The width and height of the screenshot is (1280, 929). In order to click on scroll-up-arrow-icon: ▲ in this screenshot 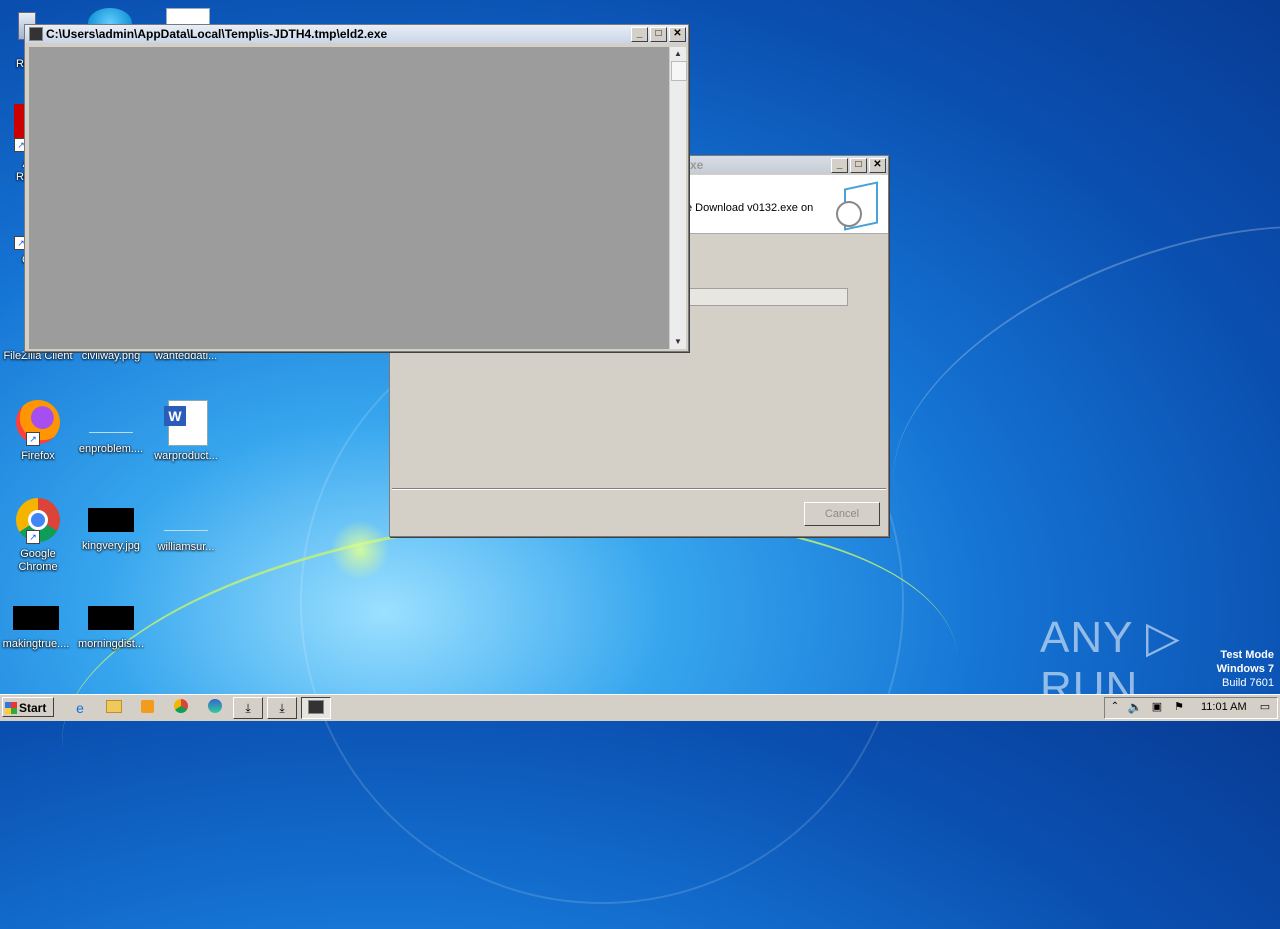, I will do `click(678, 54)`.